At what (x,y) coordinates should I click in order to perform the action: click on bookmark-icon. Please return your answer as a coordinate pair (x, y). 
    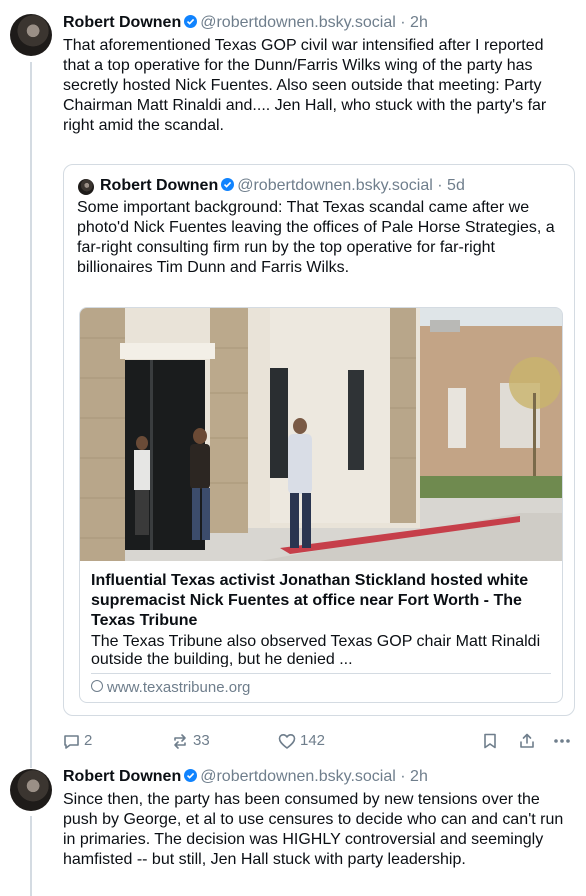
    Looking at the image, I should click on (490, 741).